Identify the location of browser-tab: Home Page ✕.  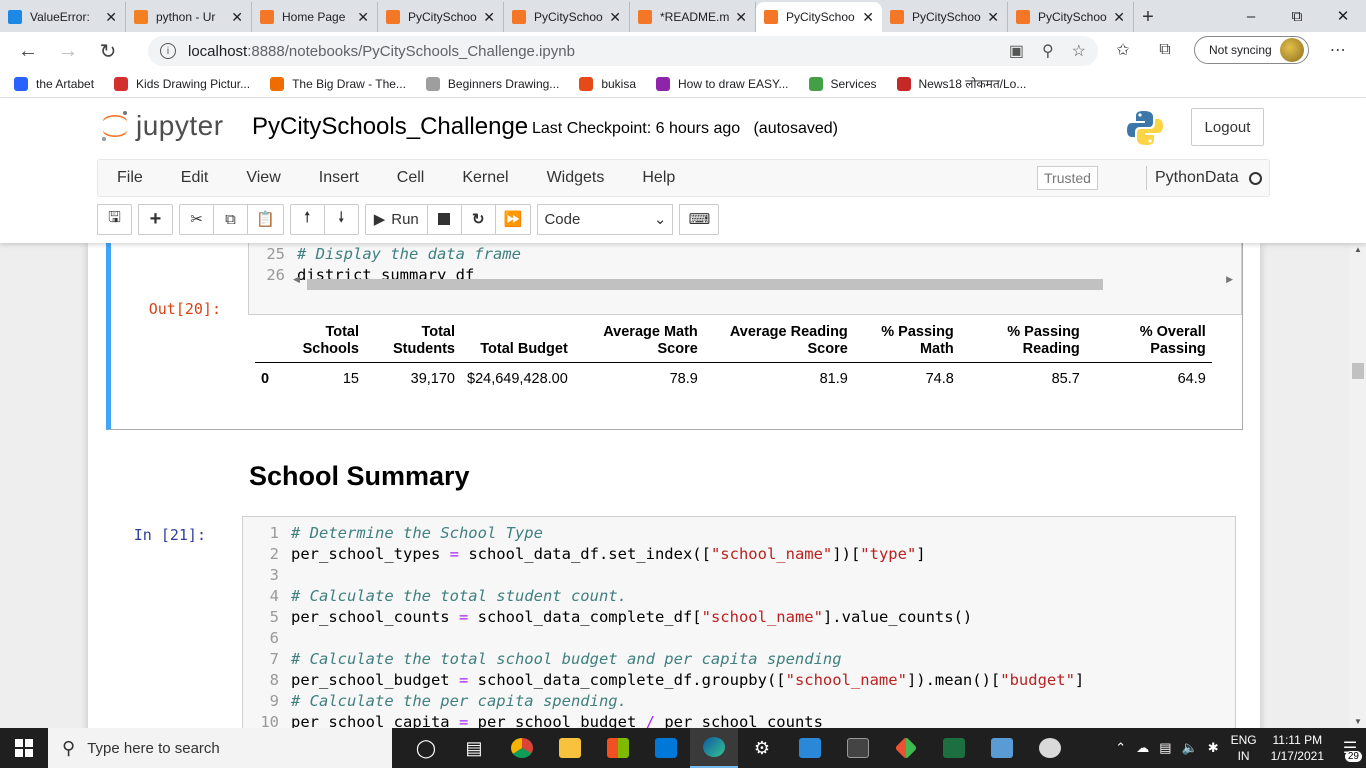
(315, 17).